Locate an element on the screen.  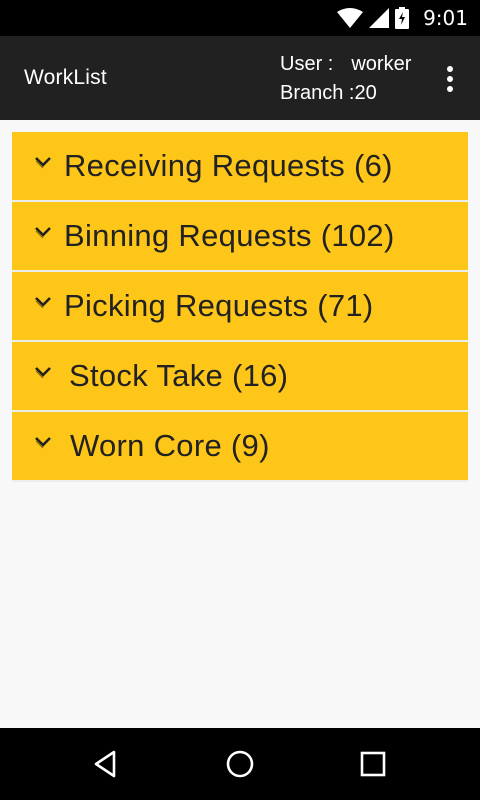
status-time: 9:01 is located at coordinates (445, 18).